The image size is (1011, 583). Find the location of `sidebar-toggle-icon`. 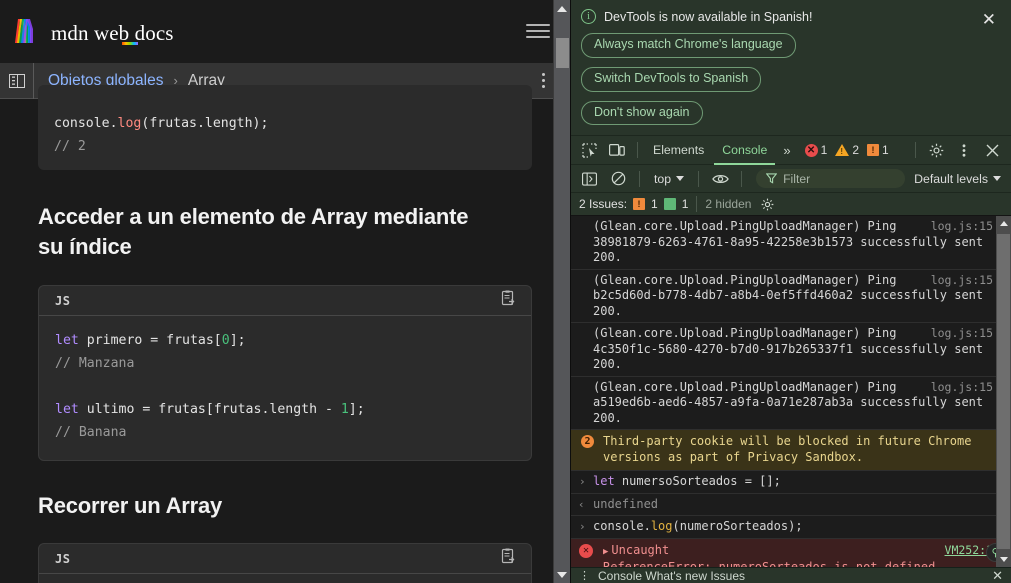

sidebar-toggle-icon is located at coordinates (17, 80).